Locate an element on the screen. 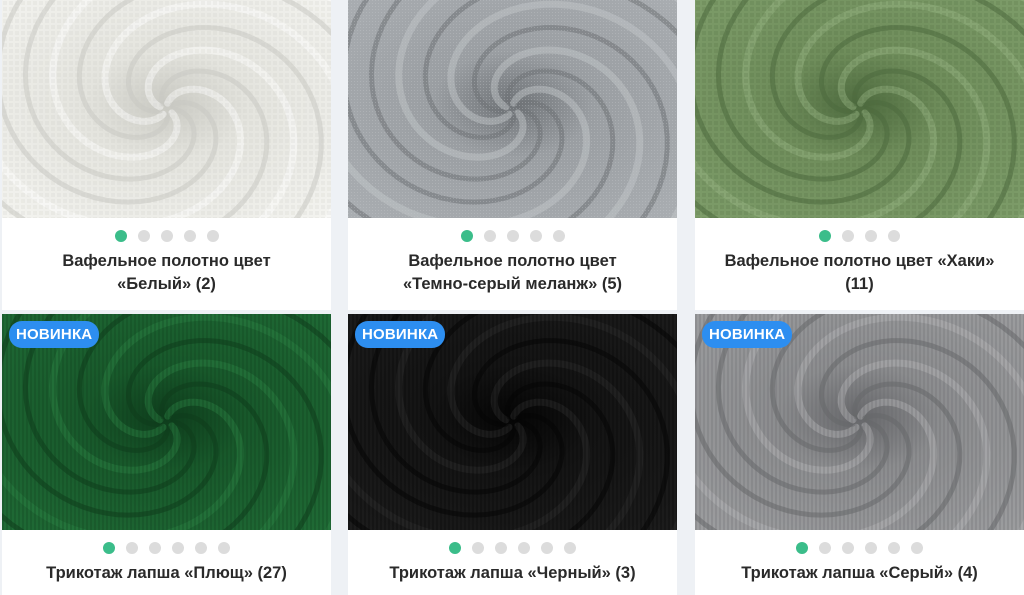 The height and width of the screenshot is (595, 1024). product-title-line: Трикотаж лапша «Серый» (4) is located at coordinates (859, 573).